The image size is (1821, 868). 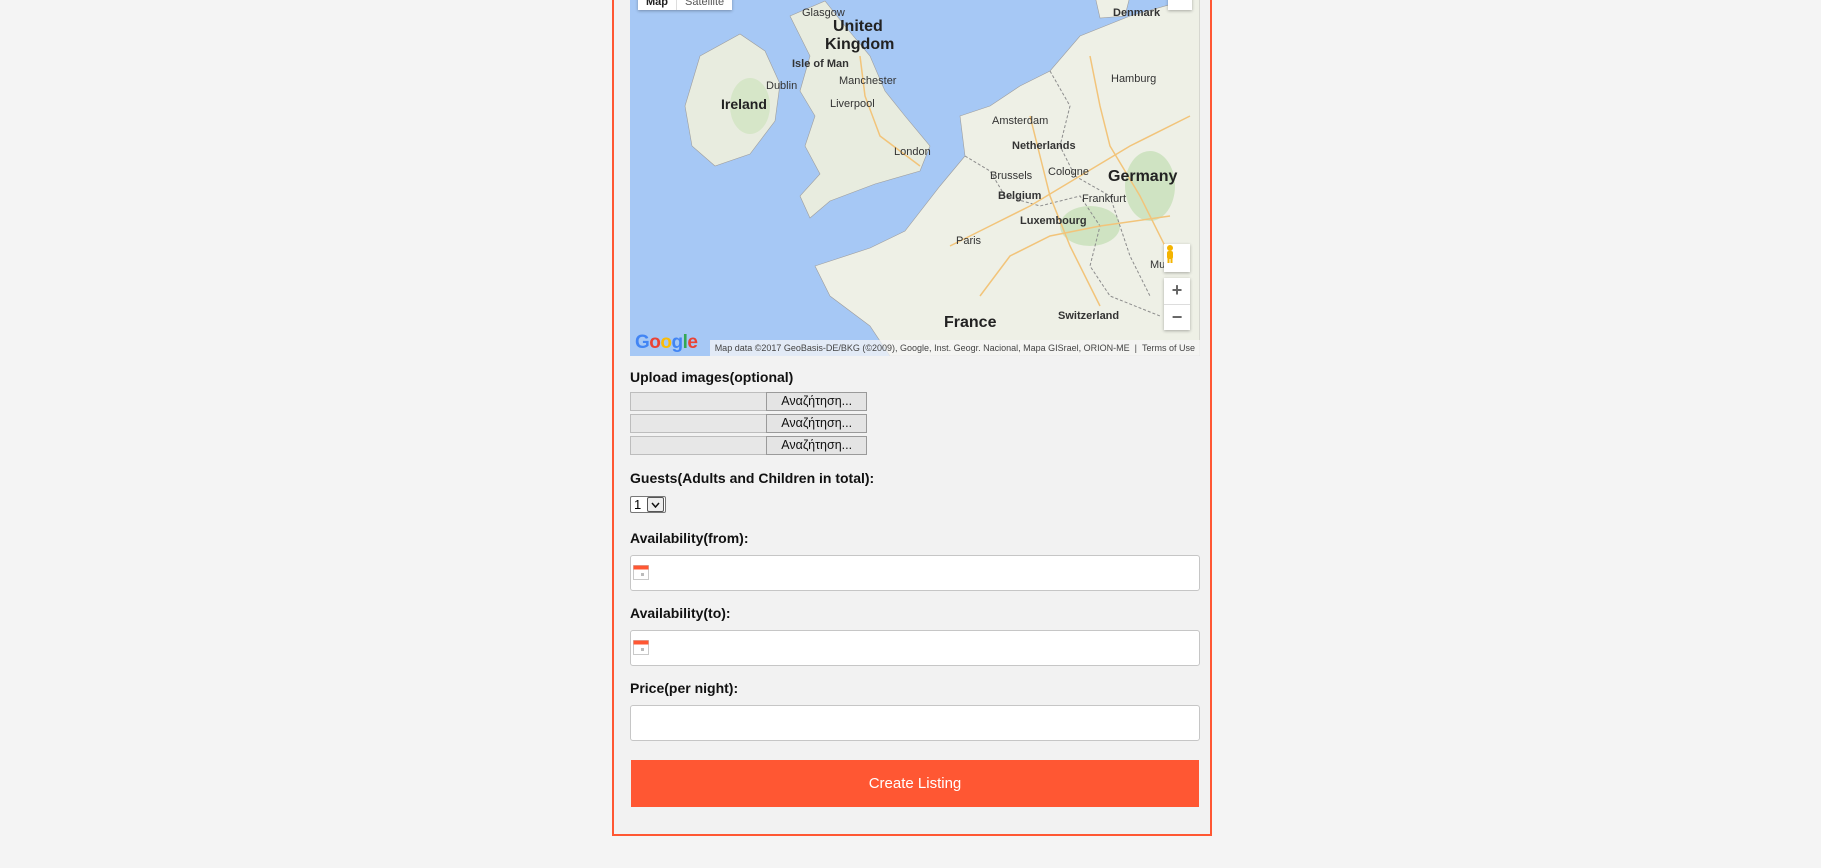 I want to click on map-label-denmark: Denmark, so click(x=1137, y=13).